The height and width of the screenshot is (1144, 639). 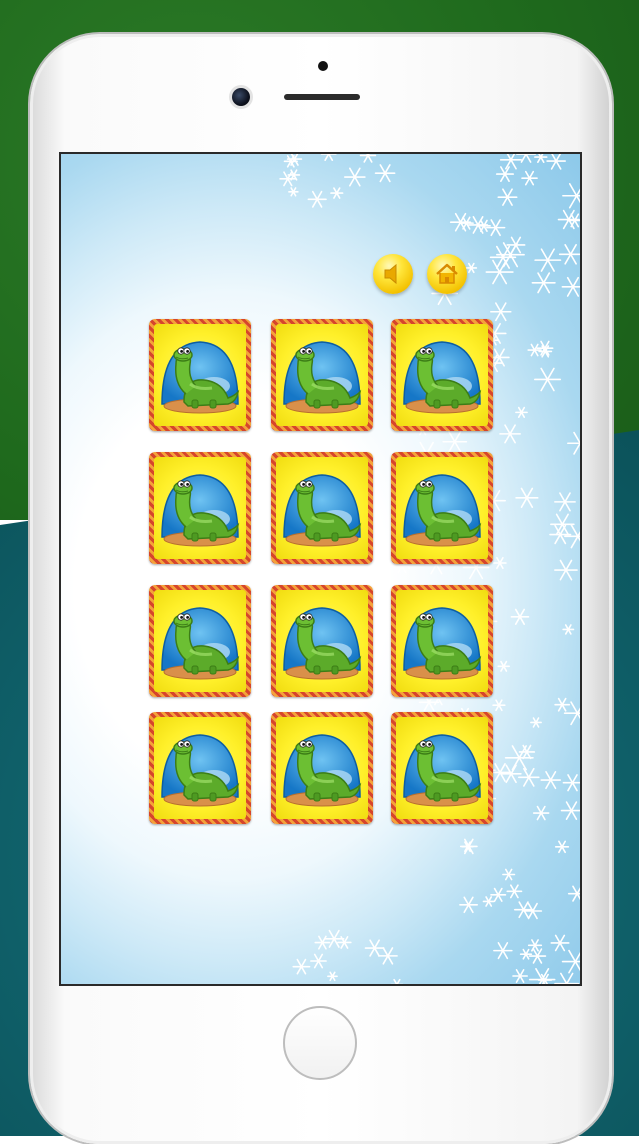 I want to click on home-icon, so click(x=447, y=273).